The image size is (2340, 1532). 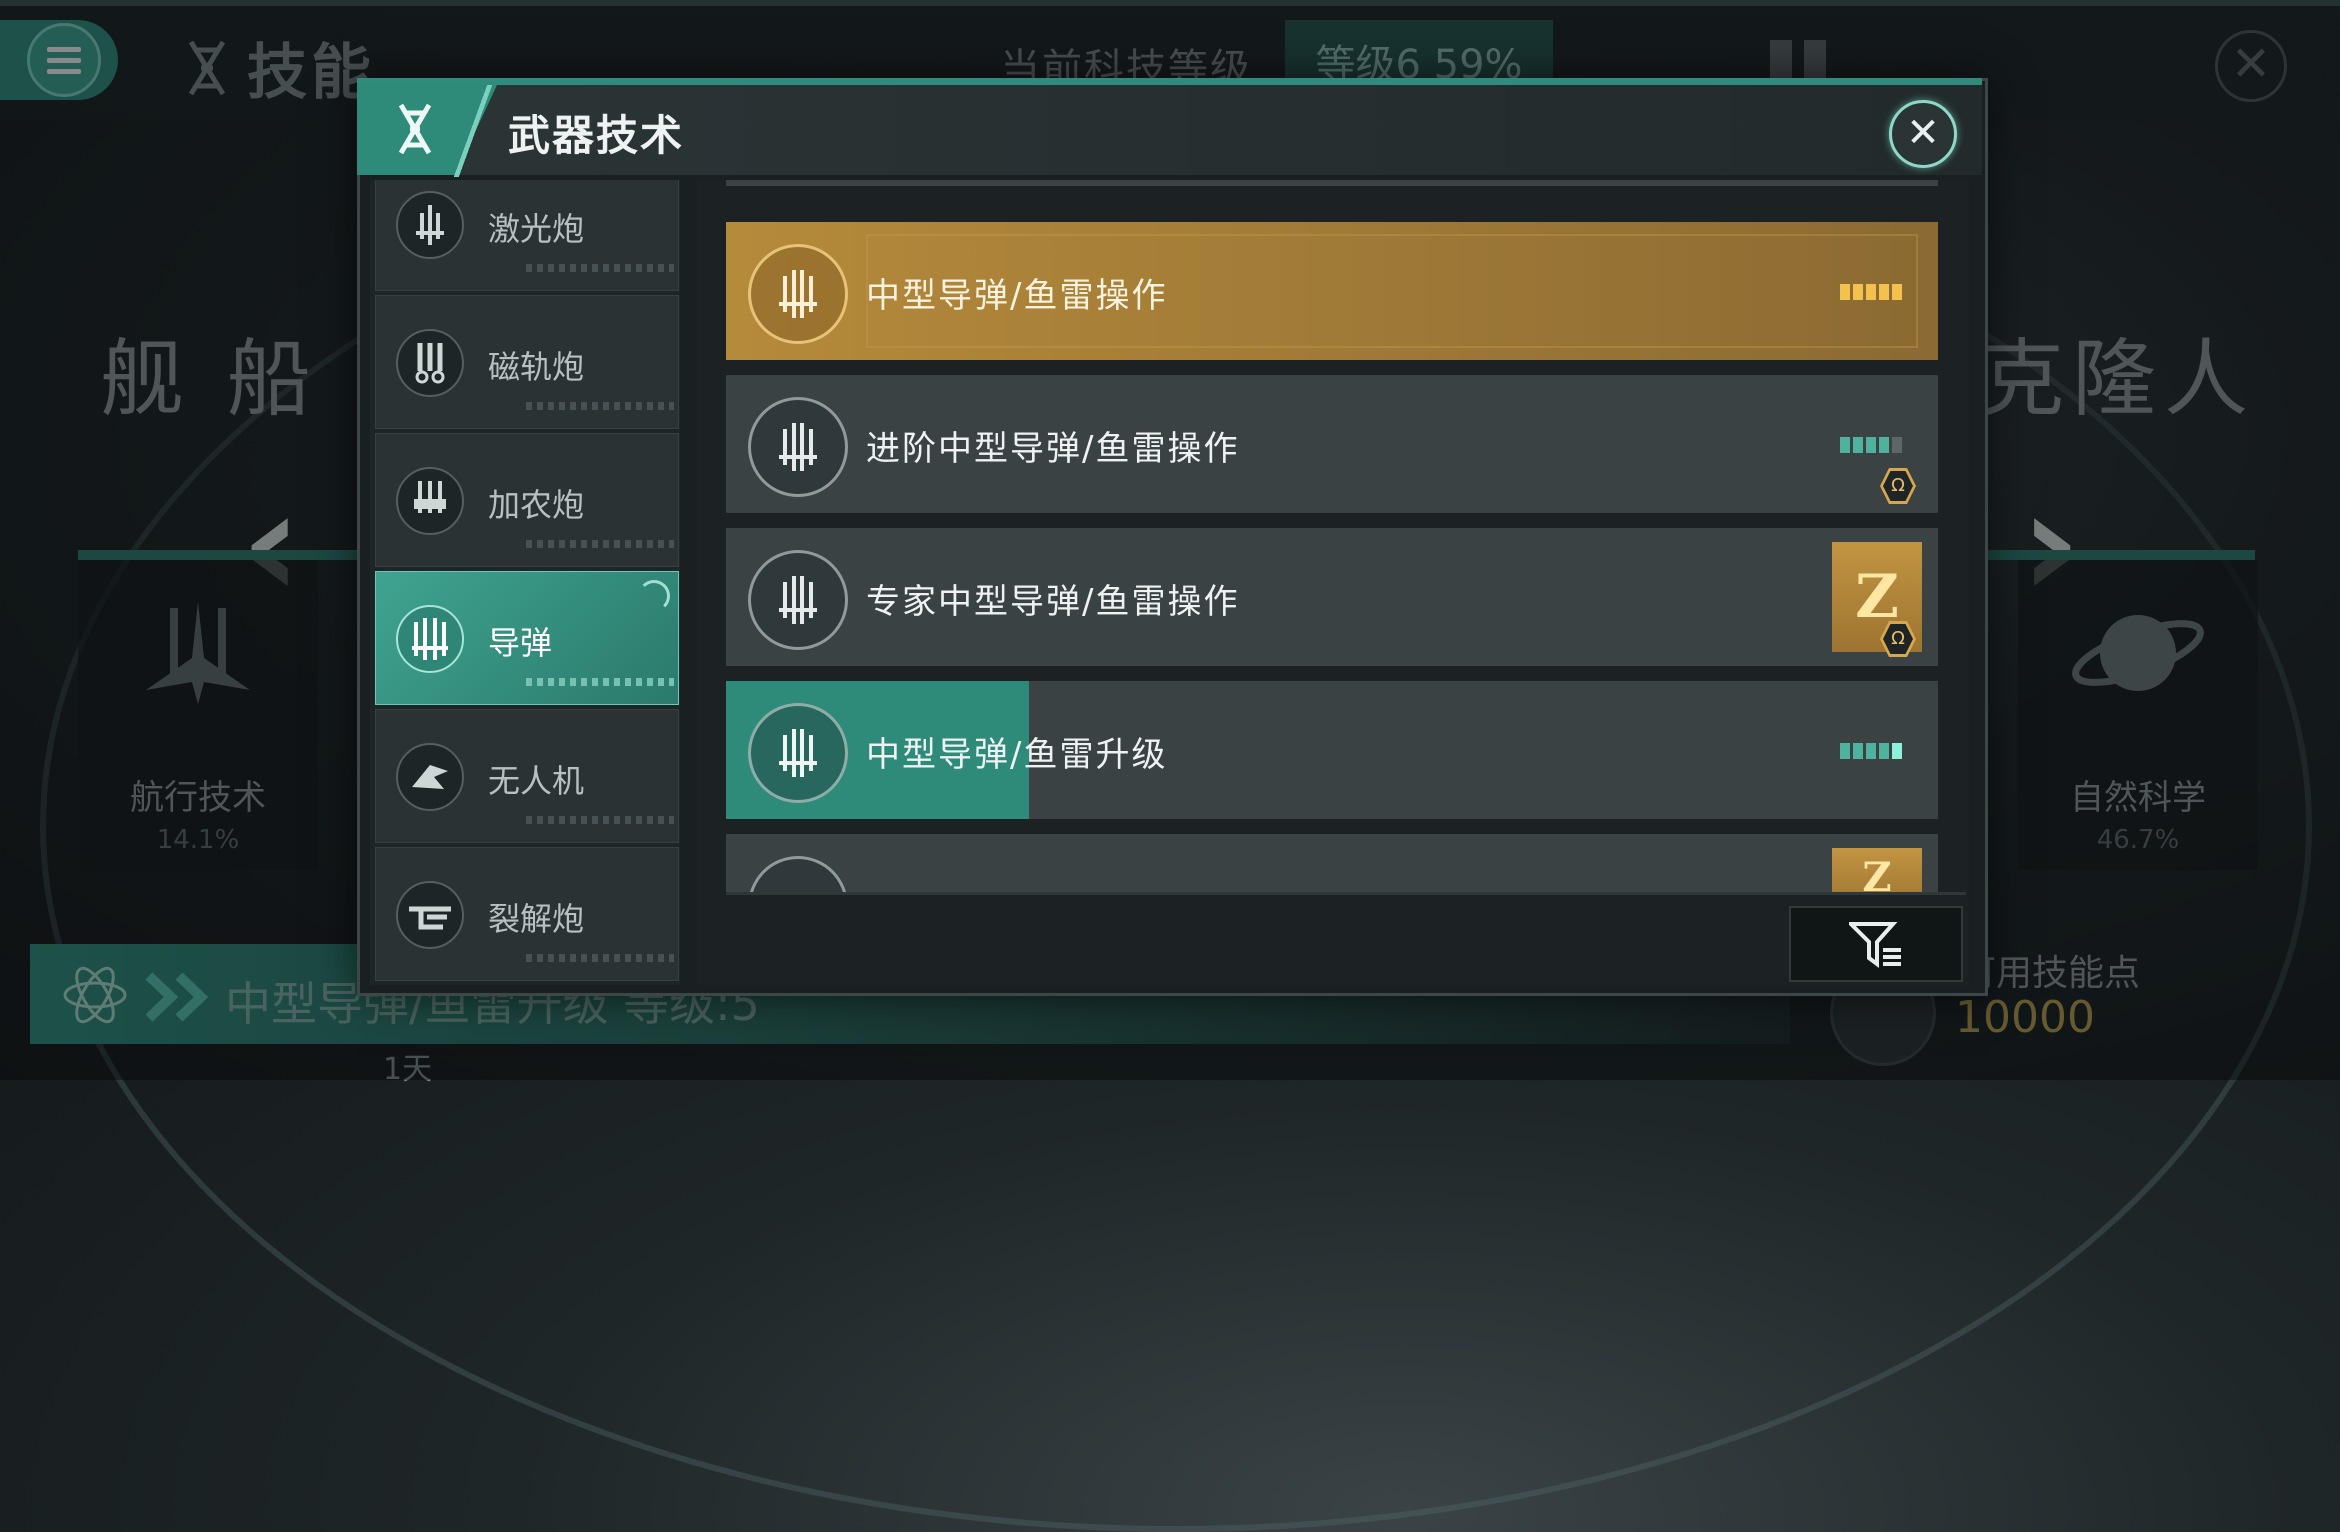 I want to click on skill-name: 中型导弹/鱼雷操作, so click(x=1017, y=296).